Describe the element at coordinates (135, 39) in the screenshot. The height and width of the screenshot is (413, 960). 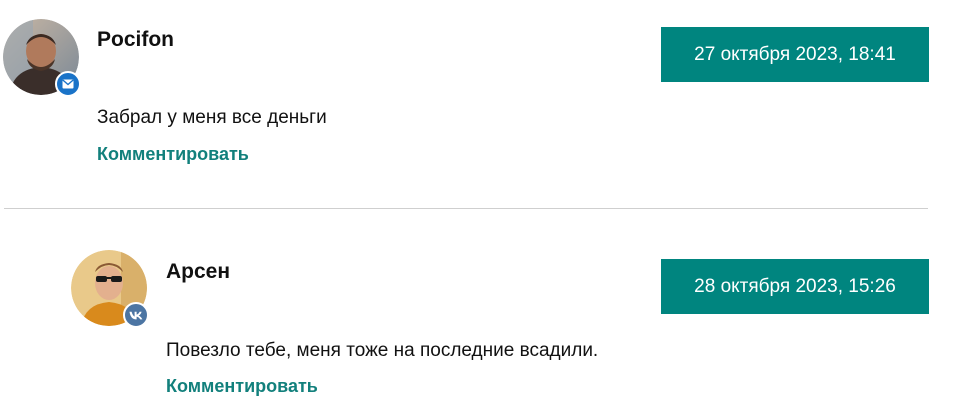
I see `comment-author: Pocifon` at that location.